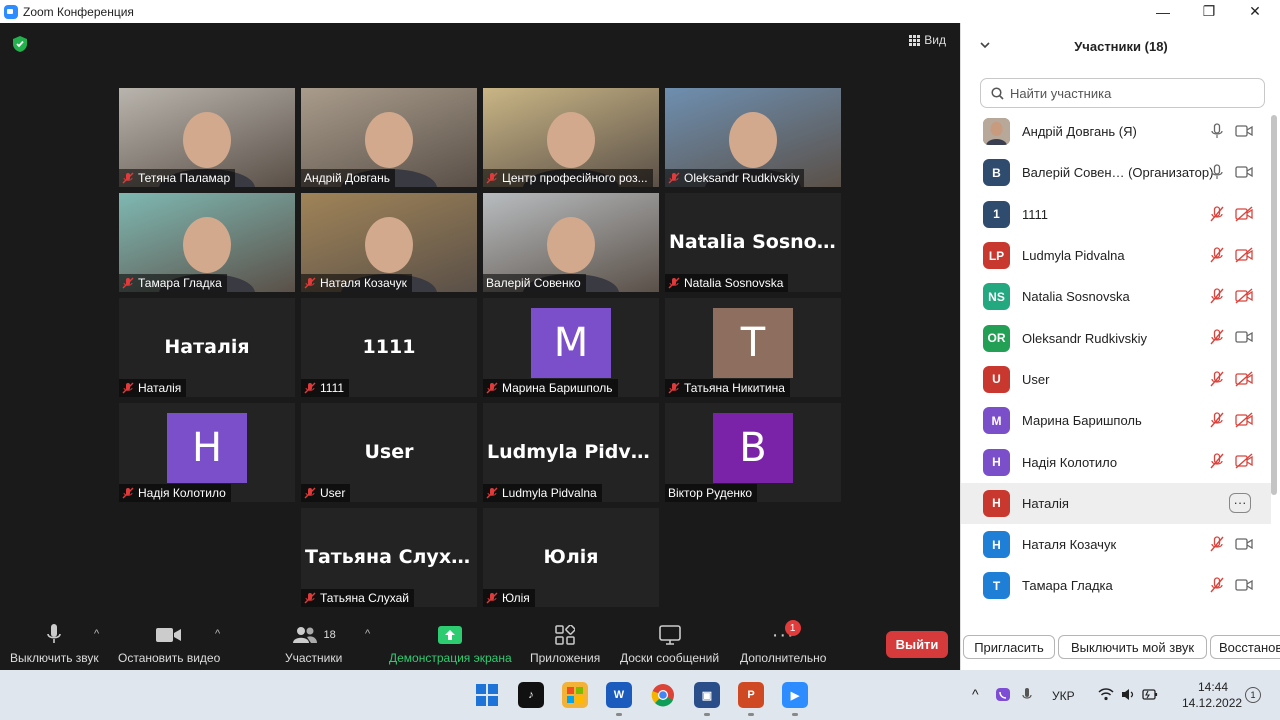 The image size is (1280, 720). I want to click on running-indicator, so click(751, 714).